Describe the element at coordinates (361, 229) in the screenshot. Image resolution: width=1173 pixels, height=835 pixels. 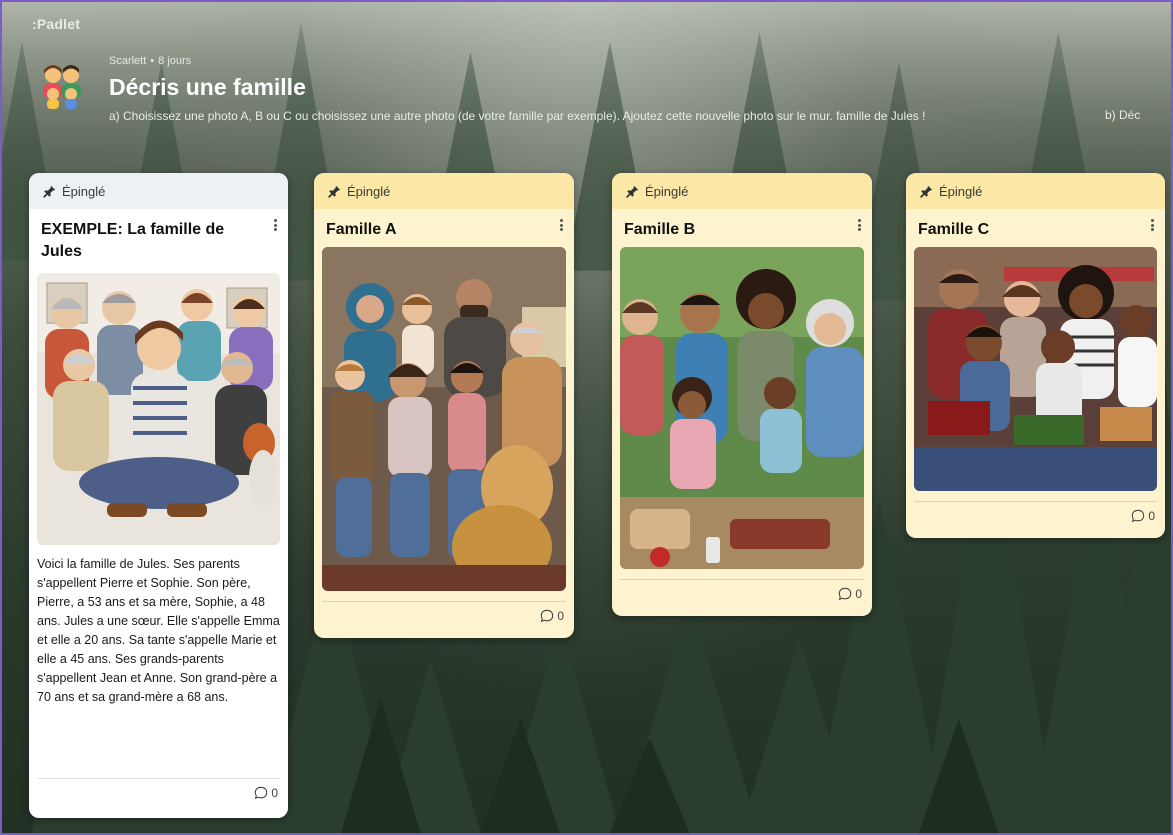
I see `card-title: Famille A` at that location.